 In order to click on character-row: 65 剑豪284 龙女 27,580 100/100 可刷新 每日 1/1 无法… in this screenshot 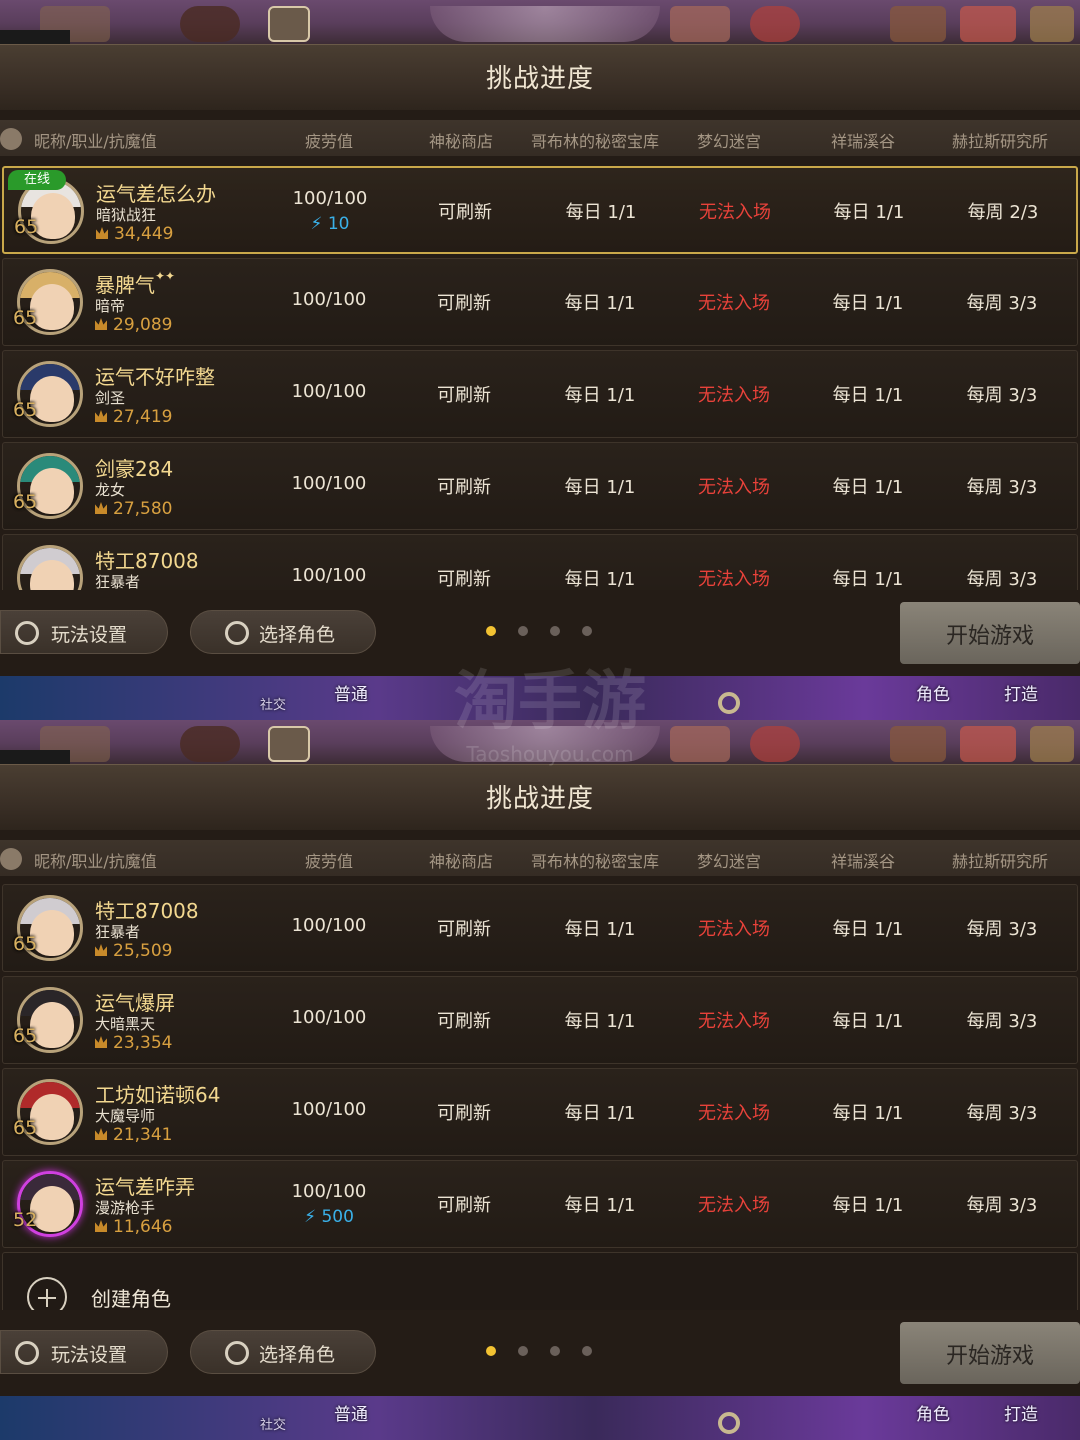, I will do `click(540, 486)`.